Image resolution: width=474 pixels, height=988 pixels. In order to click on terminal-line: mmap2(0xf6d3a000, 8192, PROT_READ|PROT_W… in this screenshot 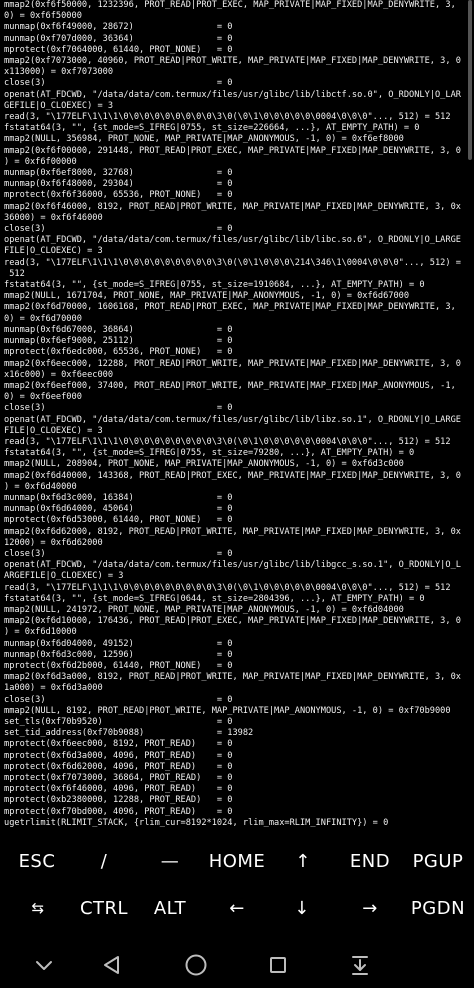, I will do `click(232, 677)`.